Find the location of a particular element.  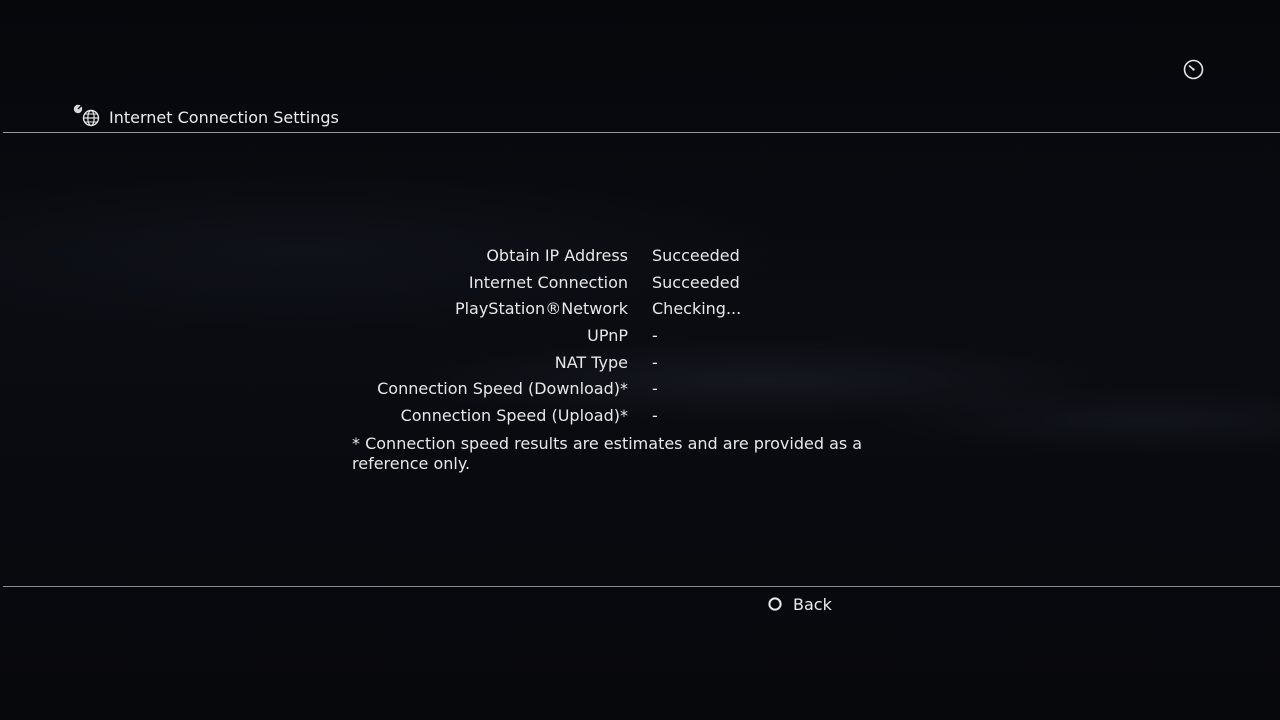

result-label: Obtain IP Address is located at coordinates (557, 255).